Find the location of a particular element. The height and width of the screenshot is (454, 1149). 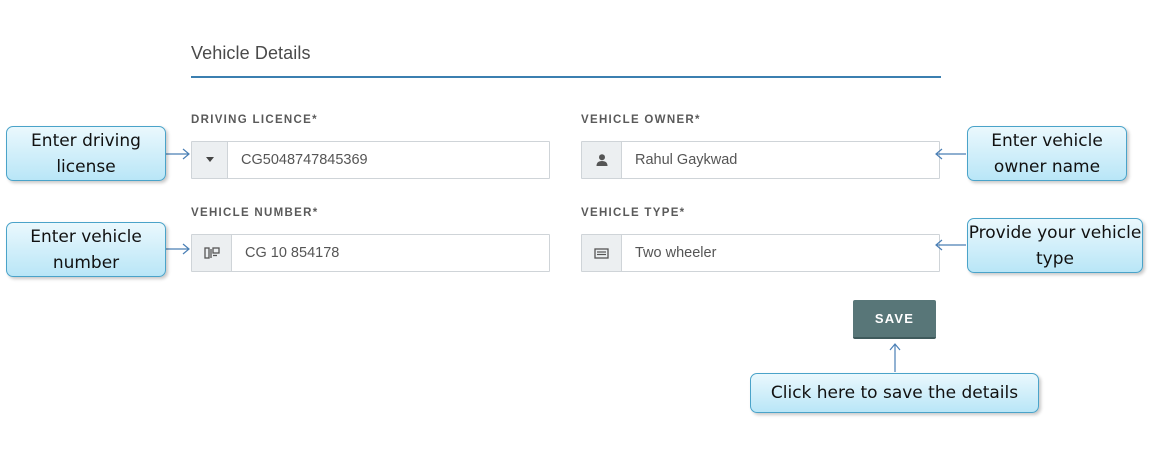

save-callout: Click here to save the details is located at coordinates (894, 393).